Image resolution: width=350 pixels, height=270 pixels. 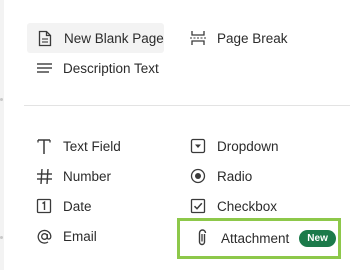 I want to click on checkbox-icon, so click(x=198, y=206).